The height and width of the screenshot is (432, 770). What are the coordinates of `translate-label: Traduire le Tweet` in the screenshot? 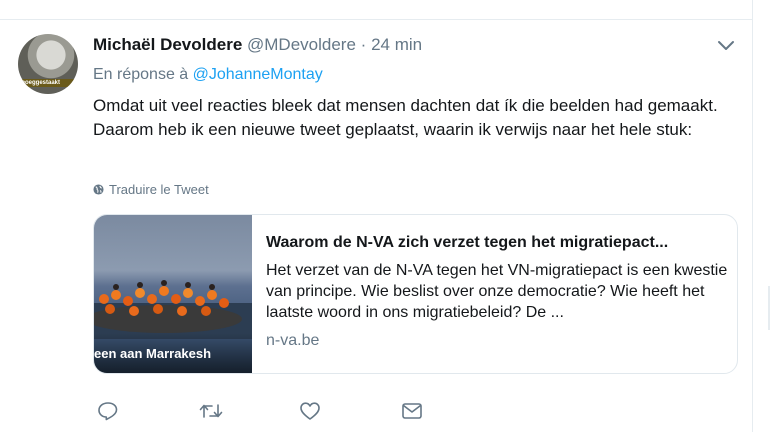 It's located at (159, 189).